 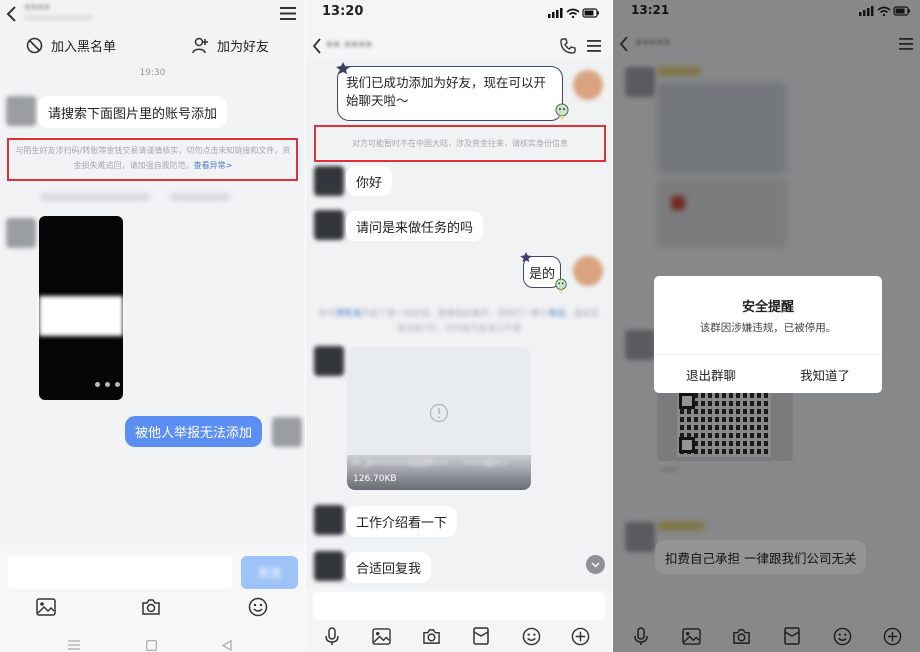 What do you see at coordinates (213, 165) in the screenshot?
I see `view-anomaly-link: 查看异常>` at bounding box center [213, 165].